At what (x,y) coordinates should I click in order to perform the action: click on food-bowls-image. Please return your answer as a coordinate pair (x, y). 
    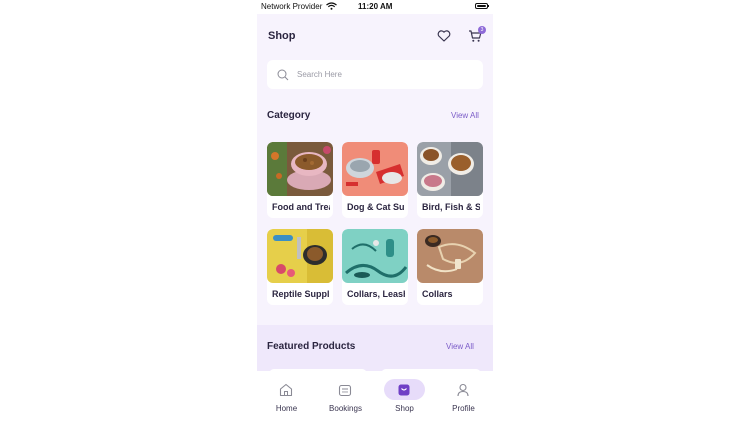
    Looking at the image, I should click on (450, 169).